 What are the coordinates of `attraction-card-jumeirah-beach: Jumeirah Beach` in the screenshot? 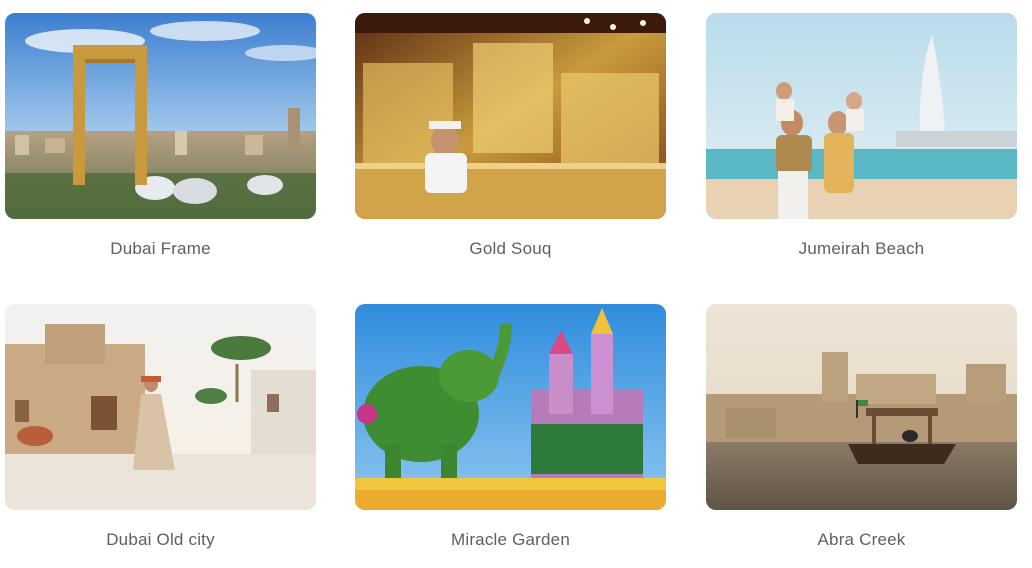 It's located at (861, 143).